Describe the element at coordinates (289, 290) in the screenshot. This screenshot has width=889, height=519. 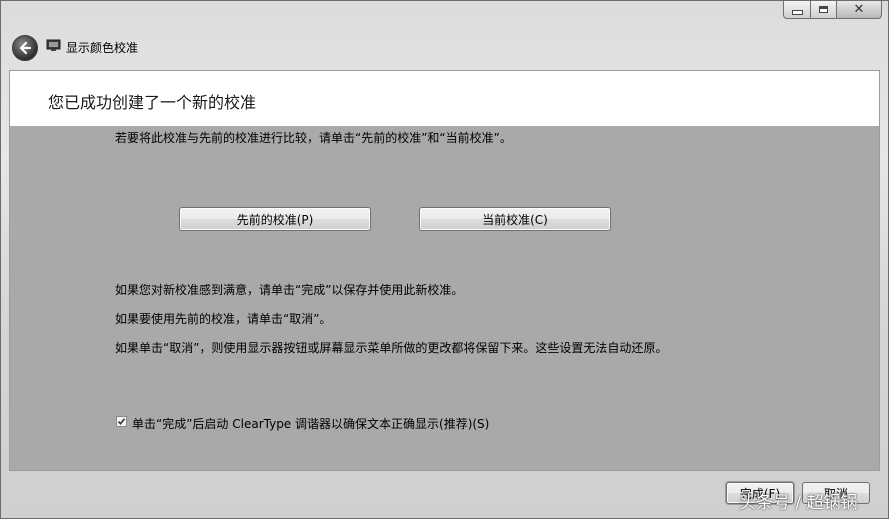
I see `info-line-finish: 如果您对新校准感到满意，请单击“完成”以保存并使用此新校准。` at that location.